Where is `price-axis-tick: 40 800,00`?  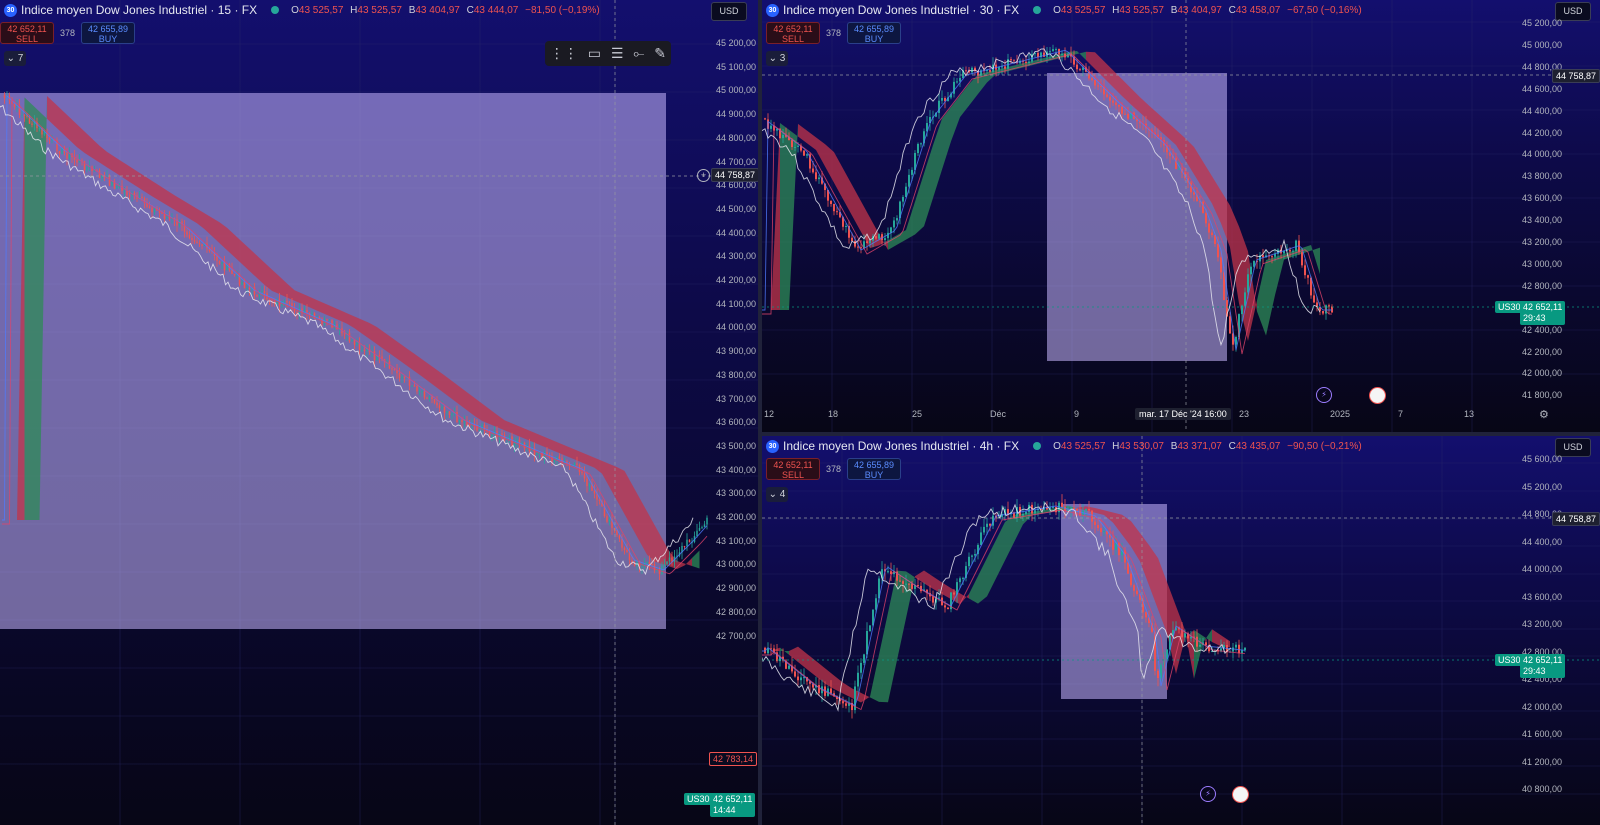
price-axis-tick: 40 800,00 is located at coordinates (1542, 789).